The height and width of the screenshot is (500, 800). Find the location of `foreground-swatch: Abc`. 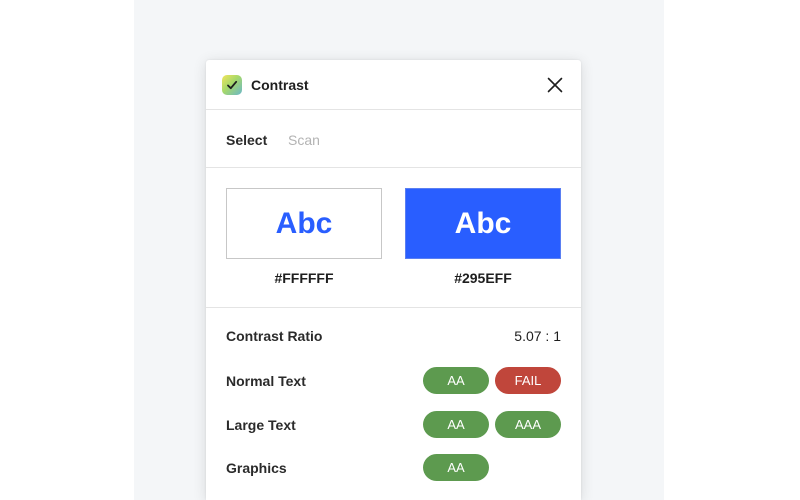

foreground-swatch: Abc is located at coordinates (304, 223).